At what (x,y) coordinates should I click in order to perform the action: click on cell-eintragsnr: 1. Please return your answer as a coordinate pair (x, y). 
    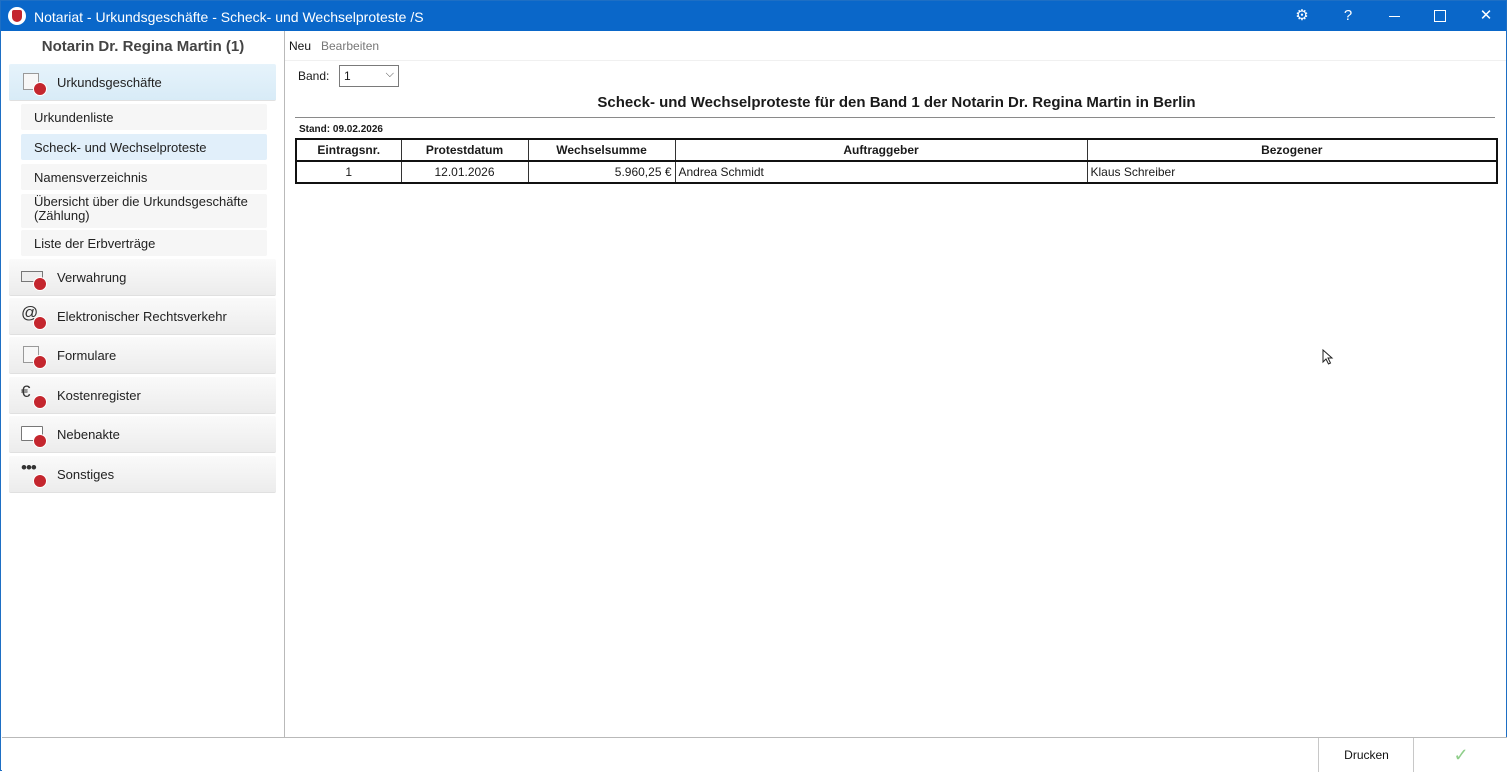
    Looking at the image, I should click on (348, 172).